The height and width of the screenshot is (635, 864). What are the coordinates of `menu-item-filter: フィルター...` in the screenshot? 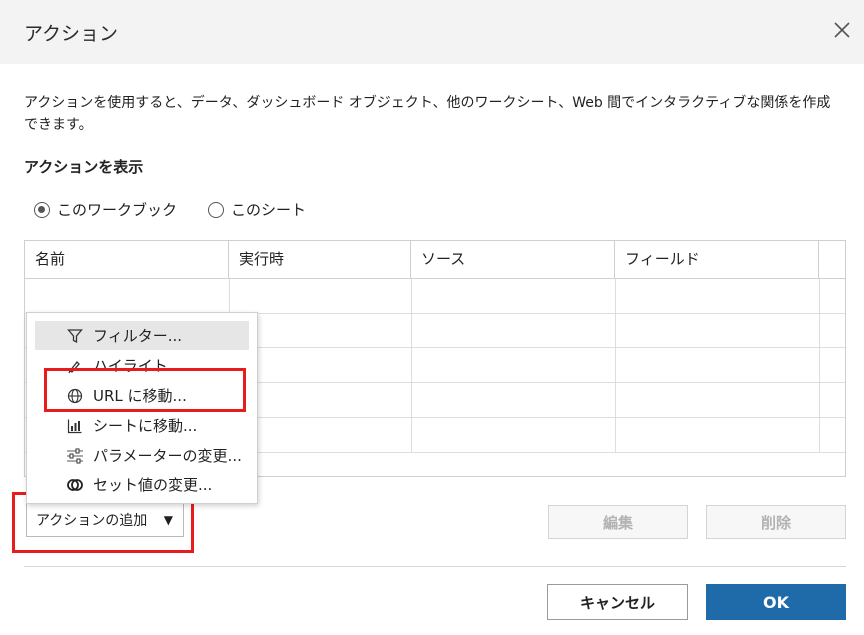 It's located at (142, 335).